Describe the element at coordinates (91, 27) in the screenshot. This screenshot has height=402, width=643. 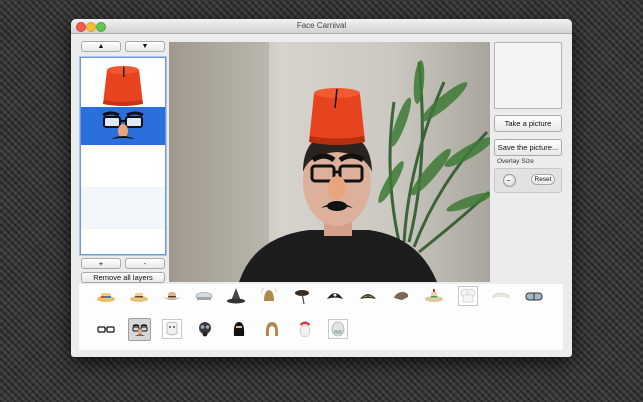
I see `minimize-window-button` at that location.